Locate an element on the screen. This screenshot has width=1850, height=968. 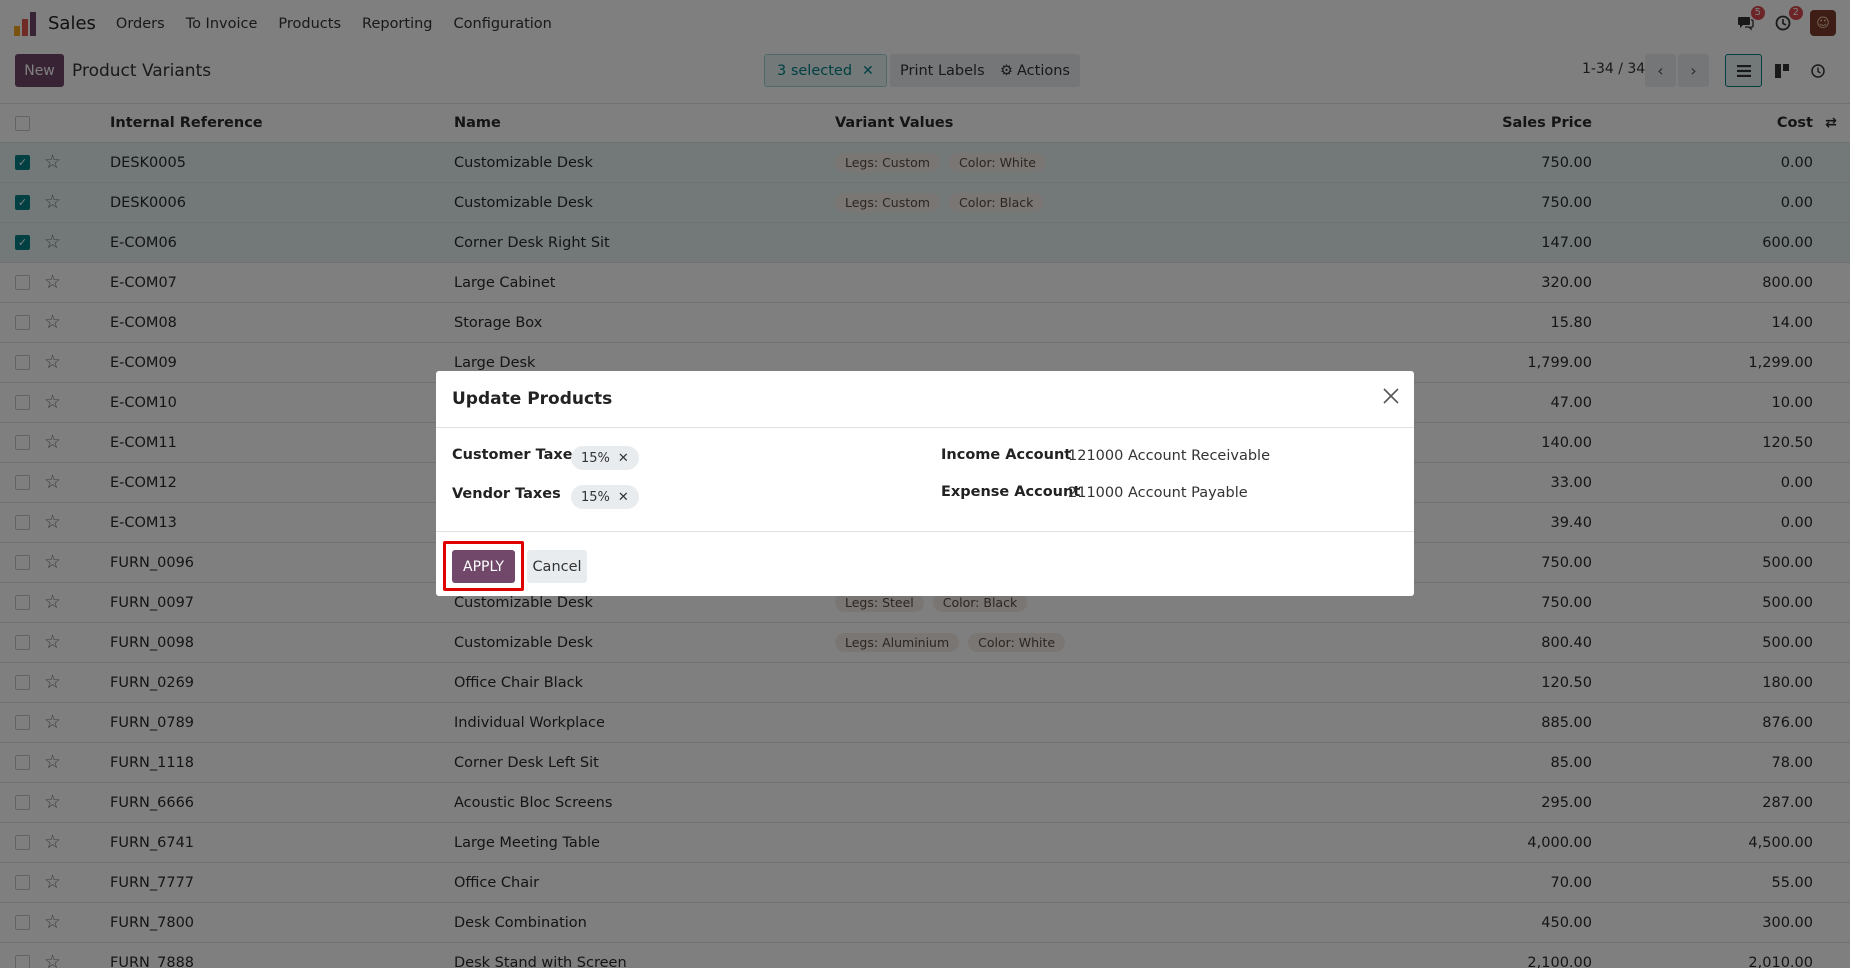
dialog-header: Update Products is located at coordinates (925, 399).